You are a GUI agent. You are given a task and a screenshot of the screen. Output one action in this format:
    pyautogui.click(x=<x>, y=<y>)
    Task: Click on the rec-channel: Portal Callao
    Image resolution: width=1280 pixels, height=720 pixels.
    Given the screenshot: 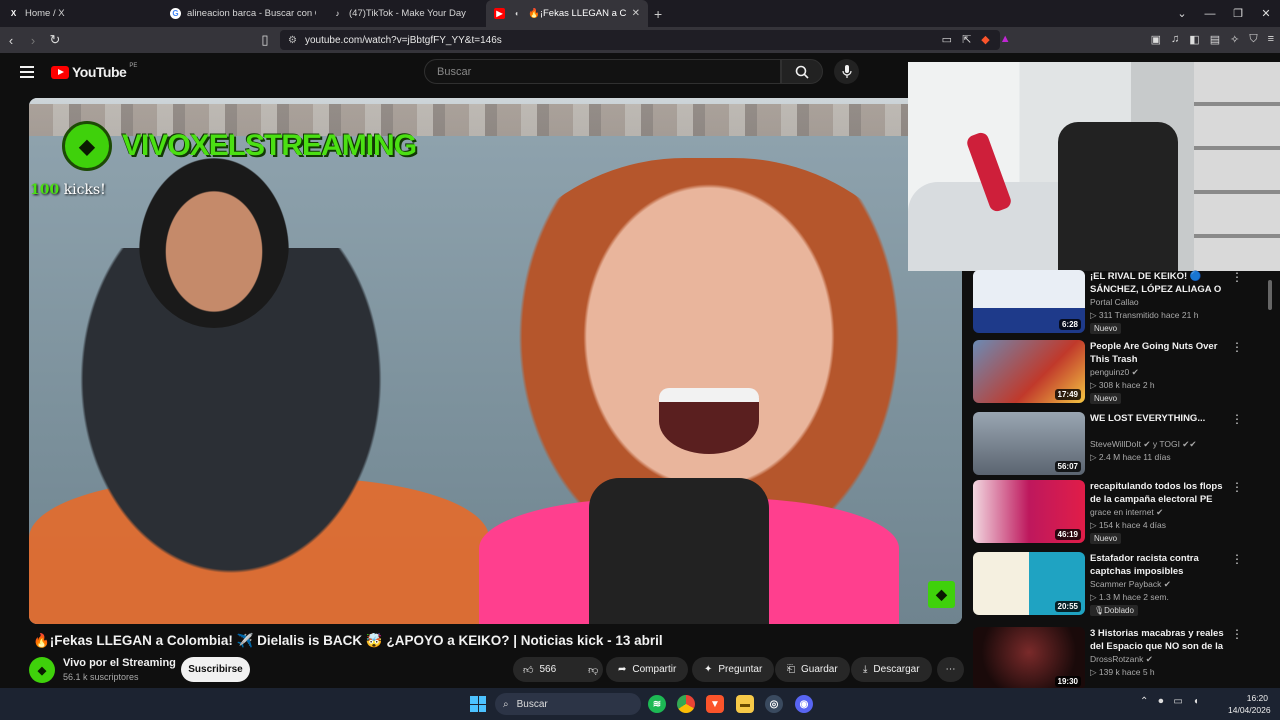 What is the action you would take?
    pyautogui.click(x=1114, y=302)
    